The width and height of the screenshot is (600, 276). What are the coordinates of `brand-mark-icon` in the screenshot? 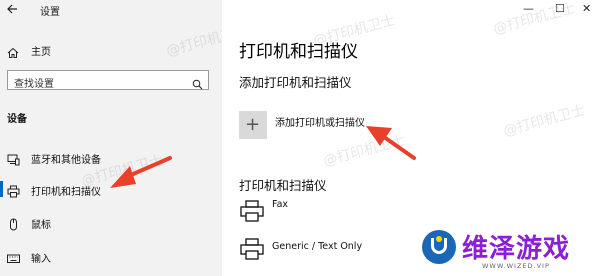 It's located at (439, 247).